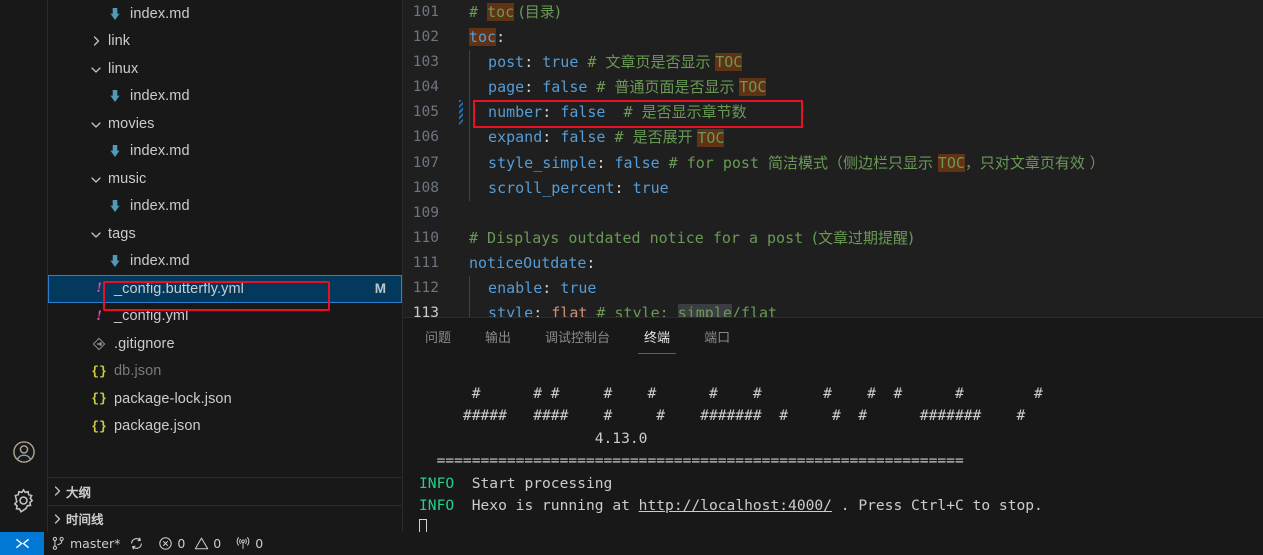 This screenshot has height=555, width=1263. I want to click on sidebar-section-label: 大纲, so click(79, 492).